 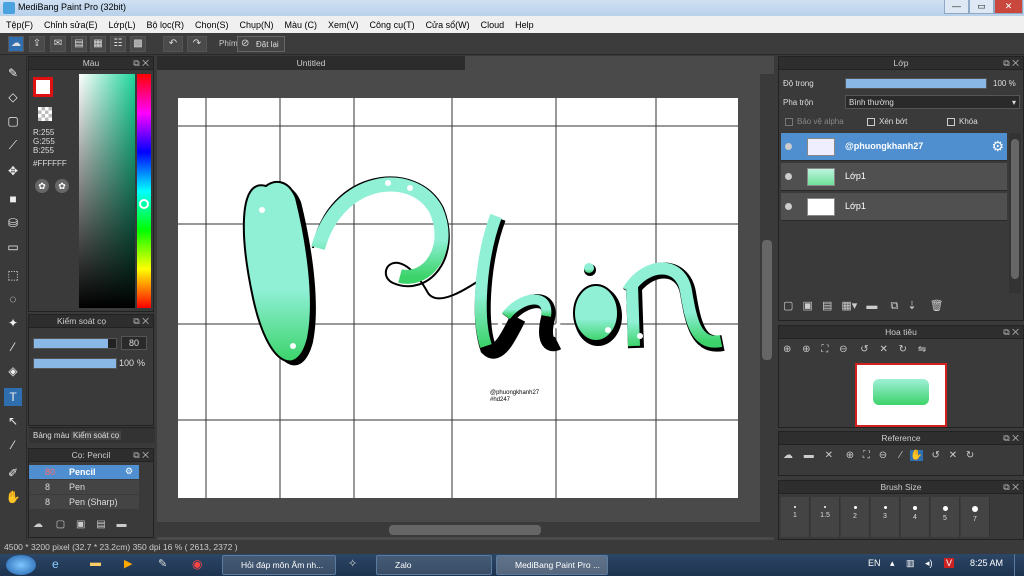 What do you see at coordinates (807, 306) in the screenshot?
I see `new-layer-8bit-icon: ▣` at bounding box center [807, 306].